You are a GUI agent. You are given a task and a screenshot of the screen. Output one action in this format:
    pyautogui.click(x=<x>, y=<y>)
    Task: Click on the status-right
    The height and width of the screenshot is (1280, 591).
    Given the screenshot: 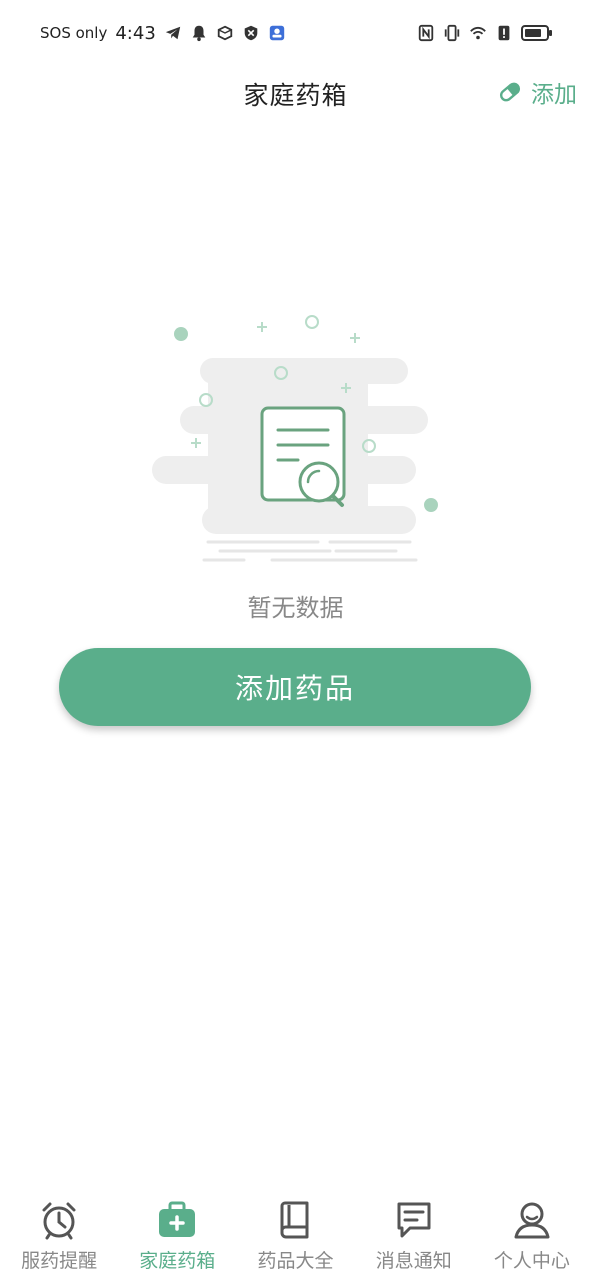 What is the action you would take?
    pyautogui.click(x=485, y=33)
    